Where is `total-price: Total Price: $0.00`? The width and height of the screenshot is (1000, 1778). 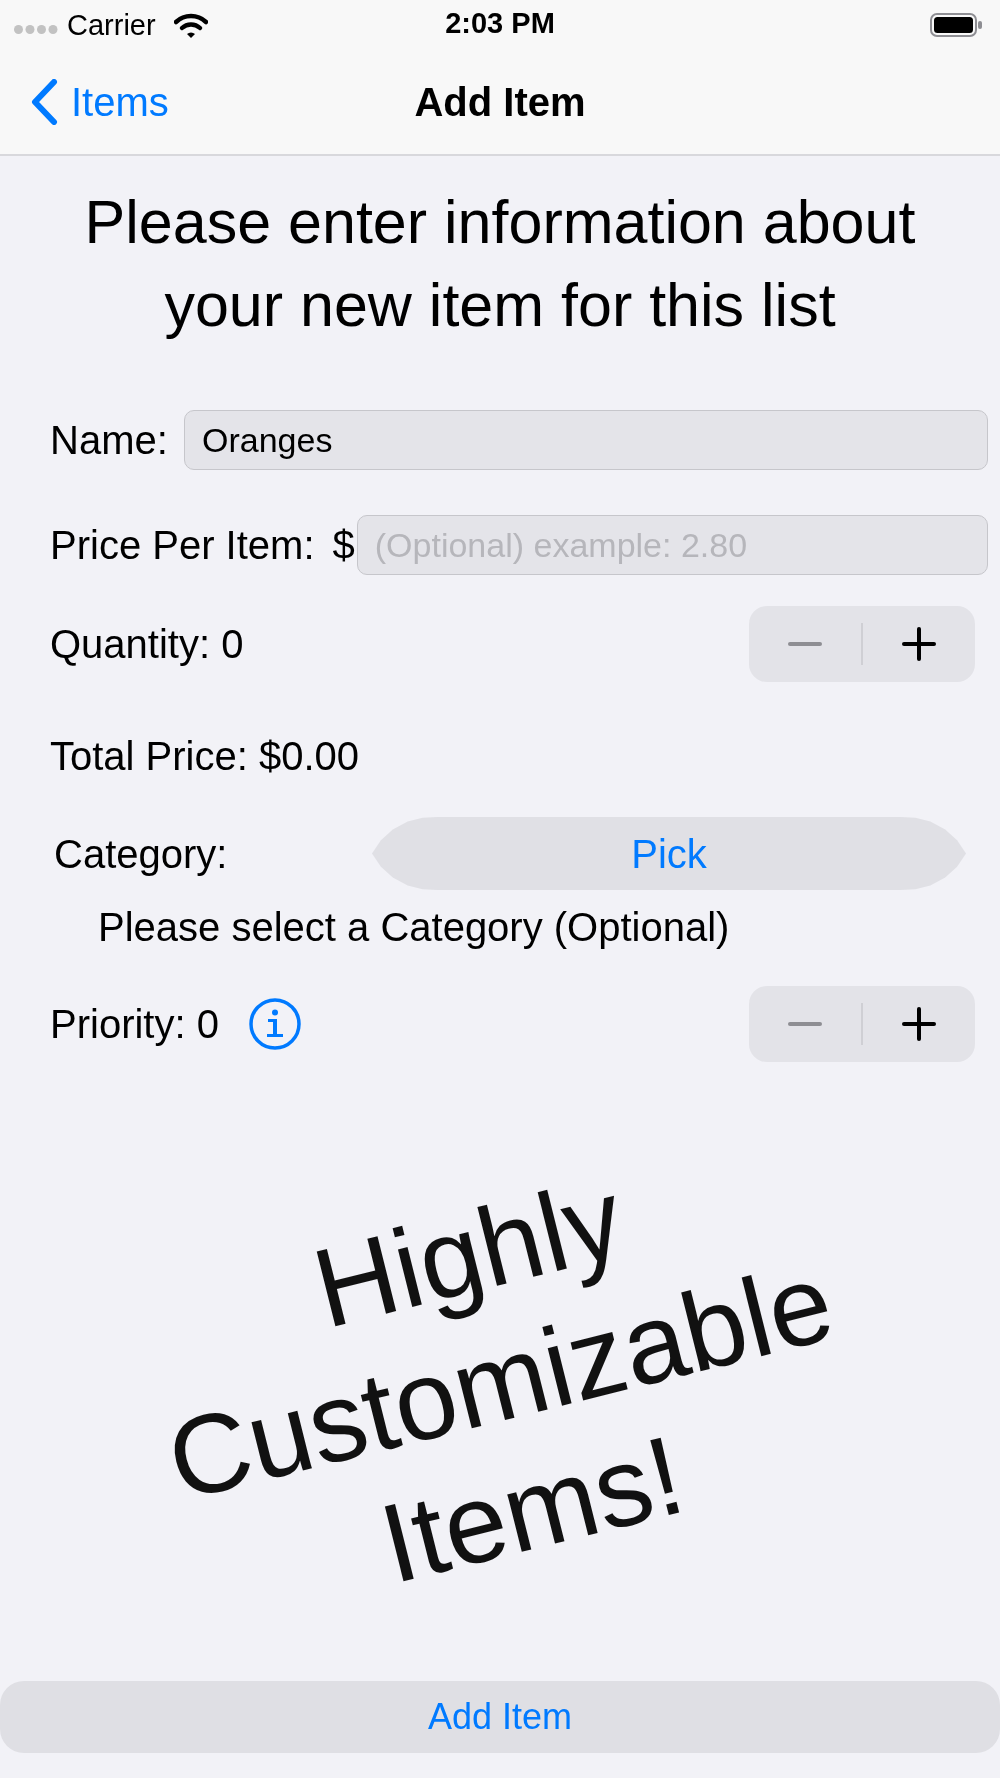
total-price: Total Price: $0.00 is located at coordinates (205, 756).